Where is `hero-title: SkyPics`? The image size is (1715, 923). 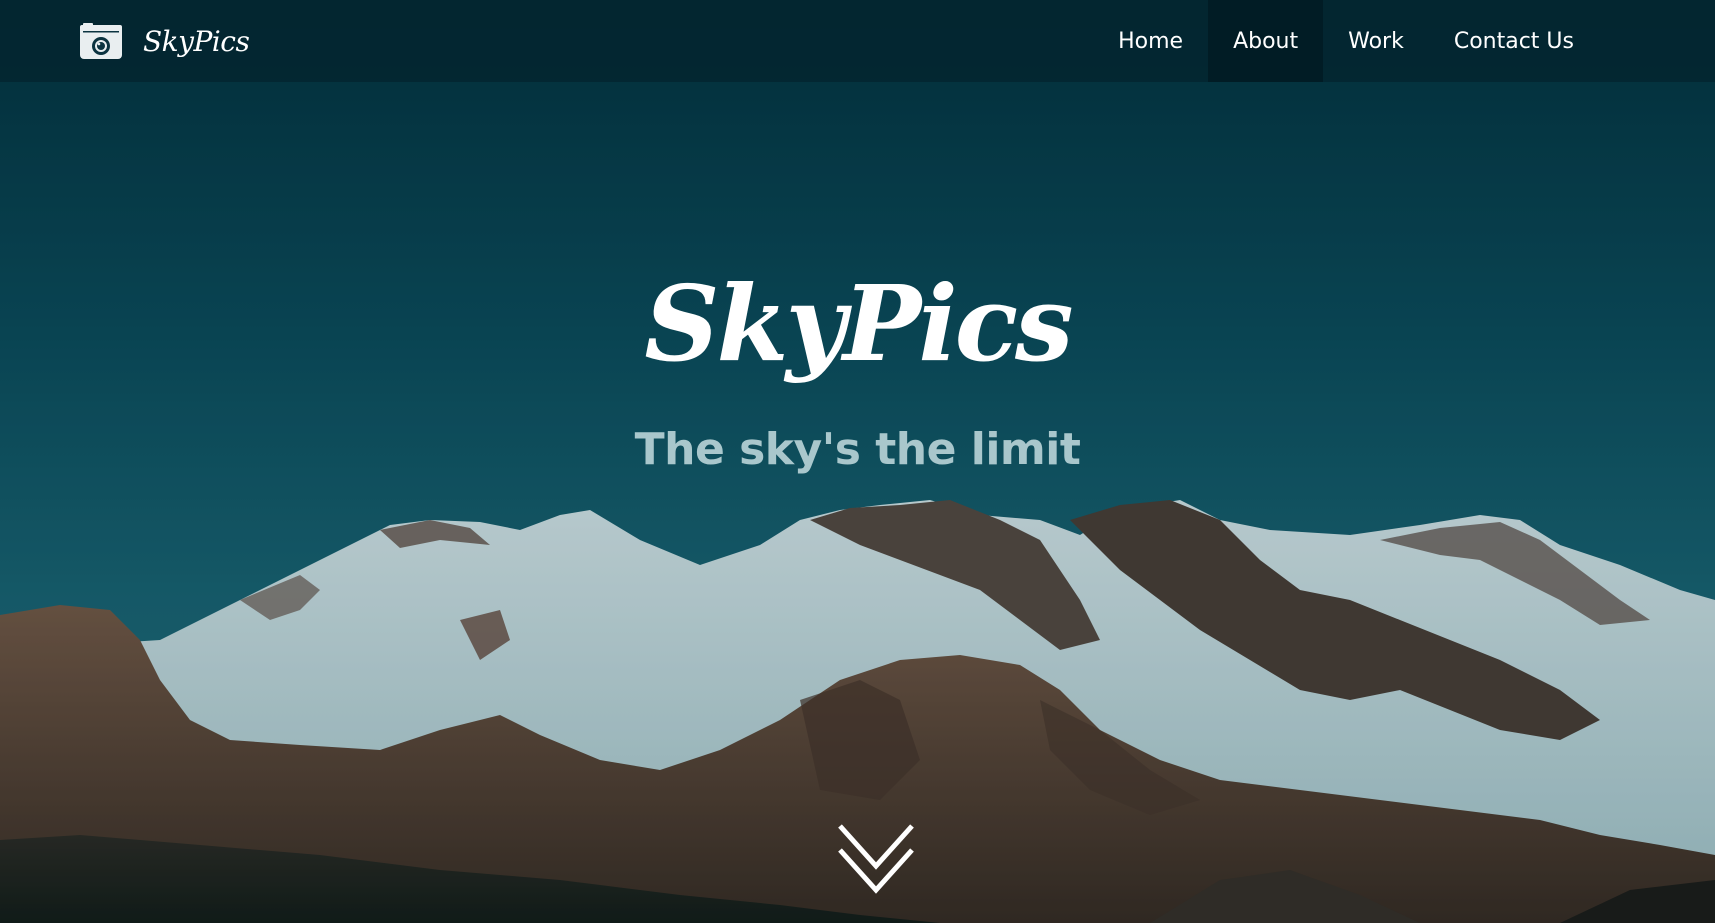 hero-title: SkyPics is located at coordinates (858, 323).